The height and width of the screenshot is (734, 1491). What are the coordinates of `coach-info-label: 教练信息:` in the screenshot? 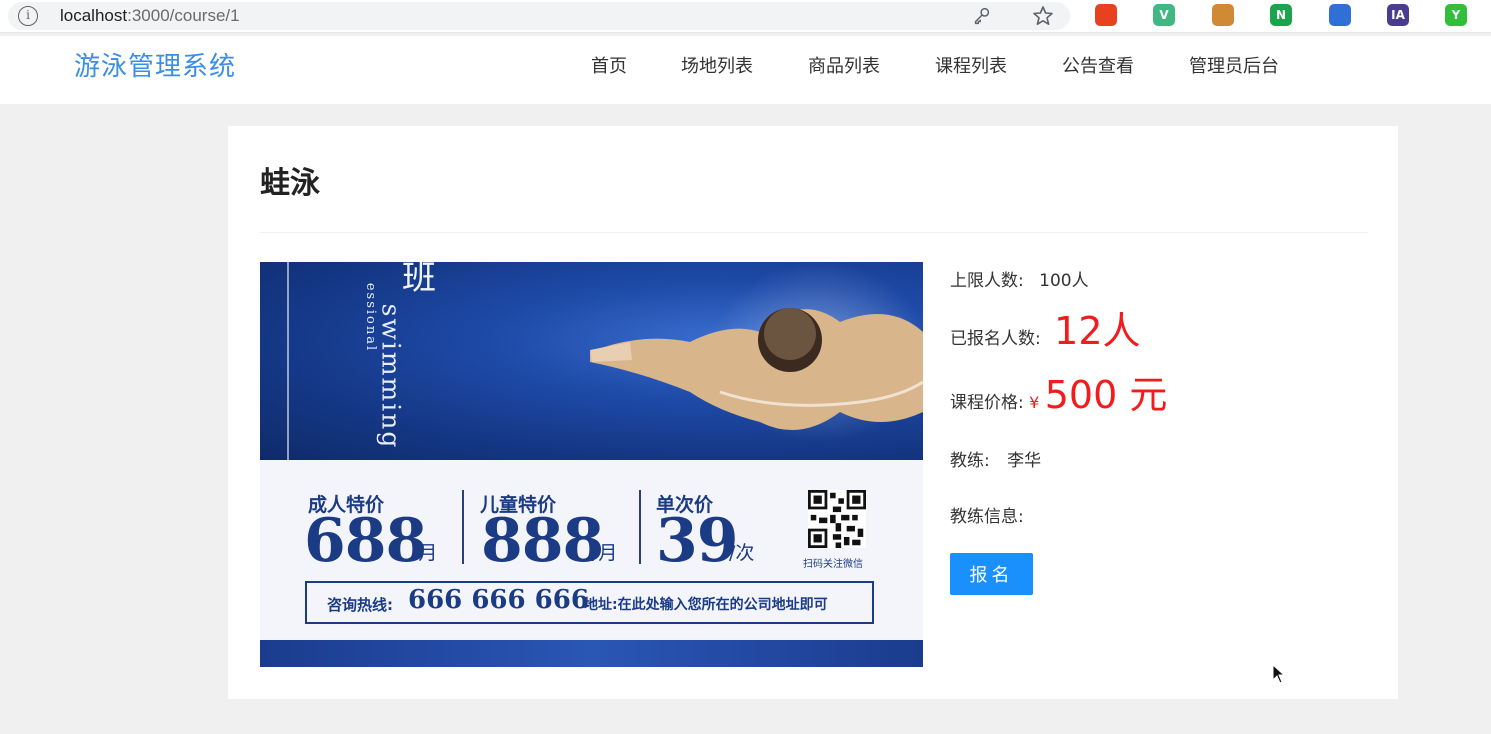 It's located at (987, 517).